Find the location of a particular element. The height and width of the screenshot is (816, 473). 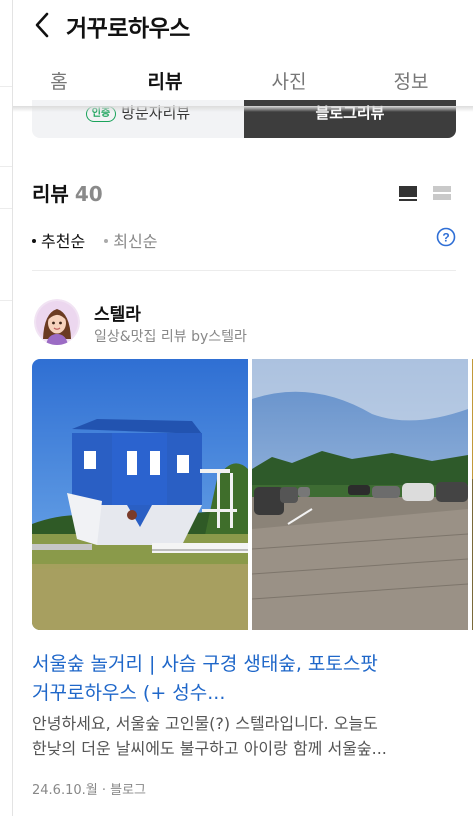

help-button: ? is located at coordinates (446, 237).